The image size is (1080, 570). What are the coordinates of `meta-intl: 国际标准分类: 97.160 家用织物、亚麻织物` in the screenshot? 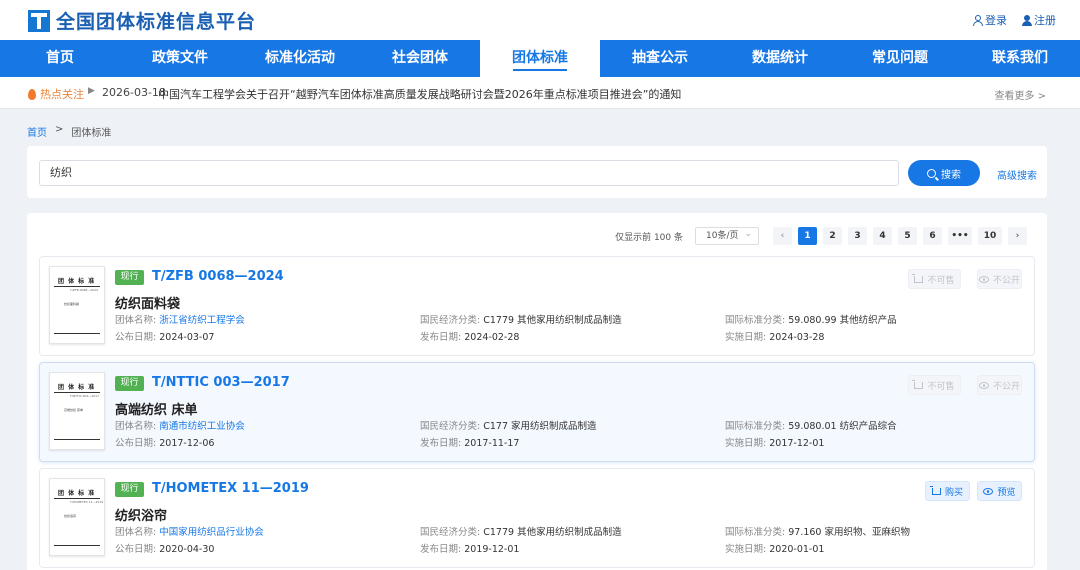 It's located at (817, 531).